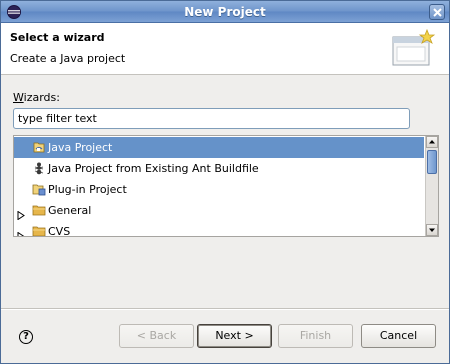 The image size is (450, 364). I want to click on scroll-down-button, so click(432, 230).